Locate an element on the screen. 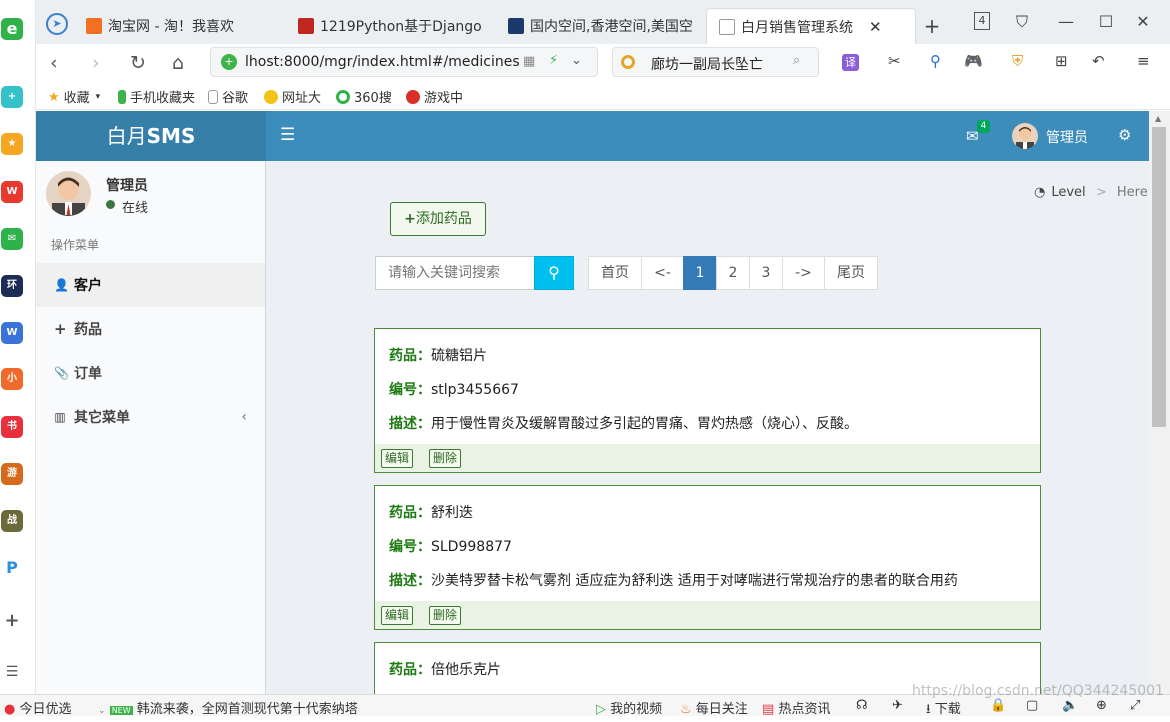  page-prev: <- is located at coordinates (662, 273).